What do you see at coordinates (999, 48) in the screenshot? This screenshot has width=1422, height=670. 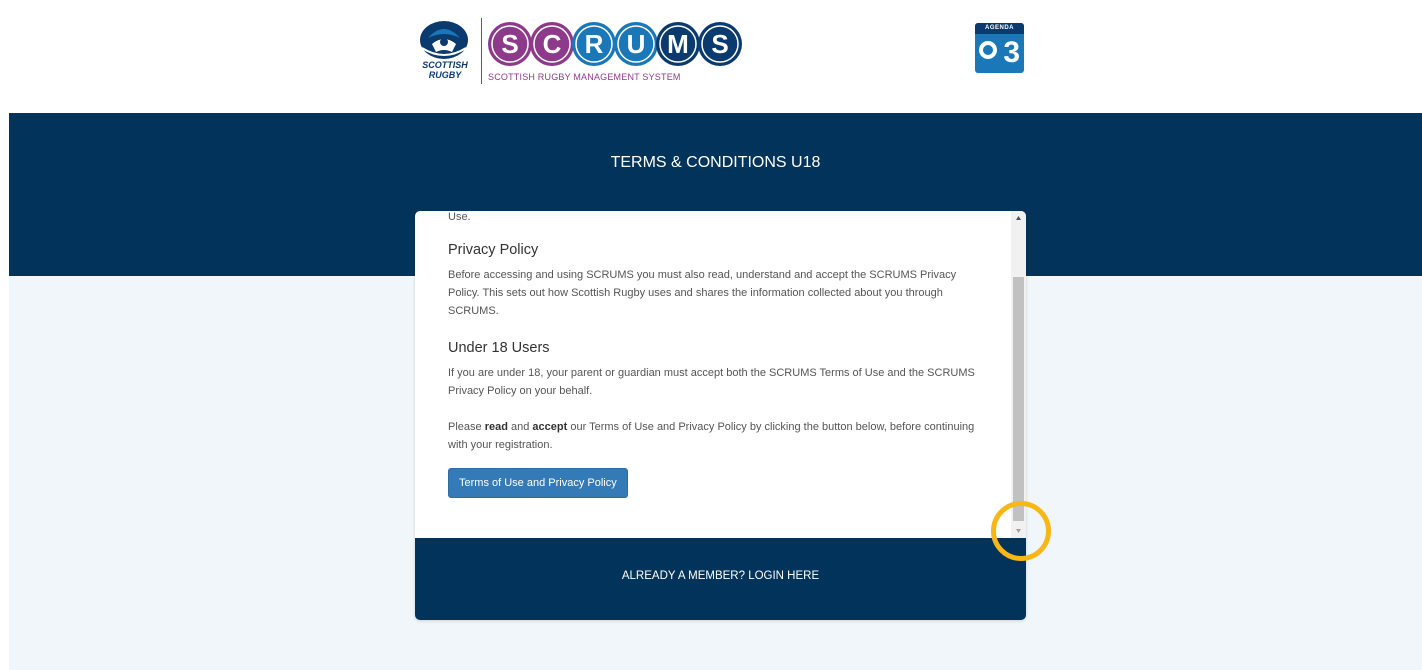 I see `agenda-3-badge: AGENDA 3` at bounding box center [999, 48].